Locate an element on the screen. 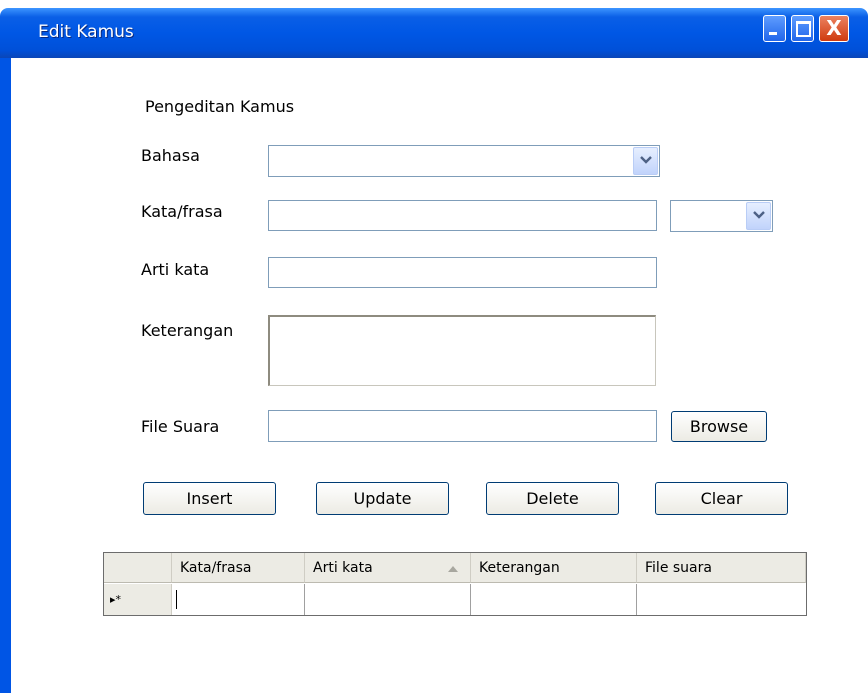 This screenshot has width=868, height=693. grid-cell-kata-frasa is located at coordinates (238, 599).